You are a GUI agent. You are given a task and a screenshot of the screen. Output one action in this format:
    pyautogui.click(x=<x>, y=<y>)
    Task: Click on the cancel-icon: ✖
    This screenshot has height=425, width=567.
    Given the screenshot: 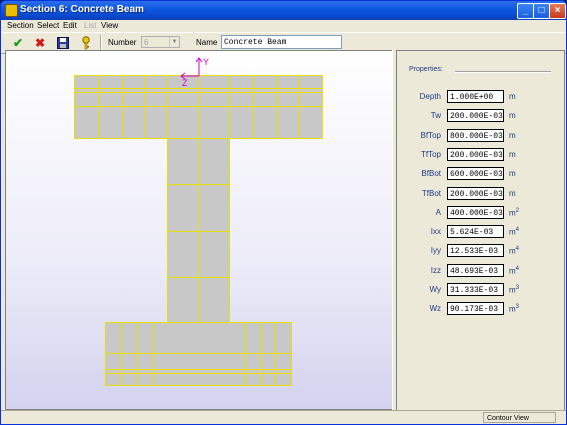 What is the action you would take?
    pyautogui.click(x=40, y=43)
    